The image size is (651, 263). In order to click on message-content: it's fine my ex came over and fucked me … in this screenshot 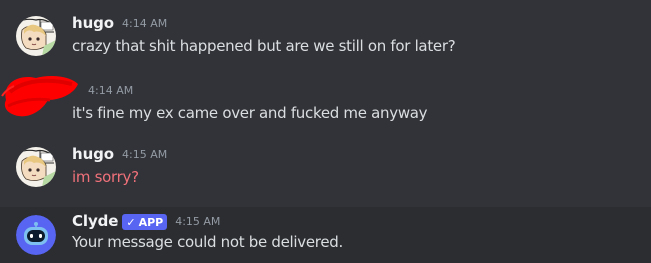, I will do `click(250, 113)`.